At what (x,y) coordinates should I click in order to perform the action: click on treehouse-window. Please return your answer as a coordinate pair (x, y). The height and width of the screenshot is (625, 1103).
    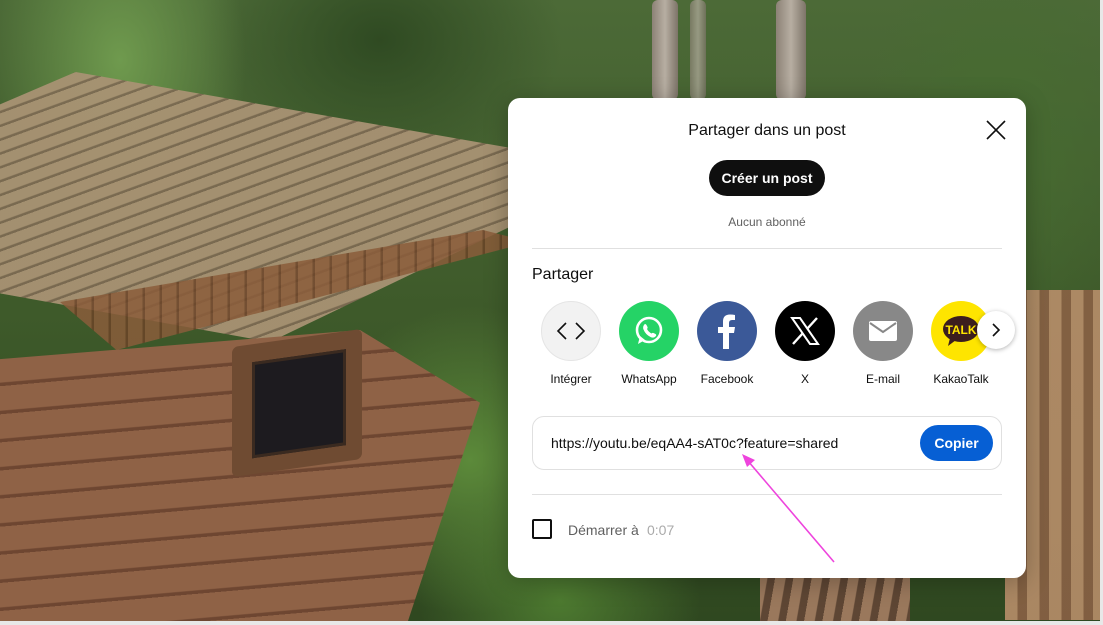
    Looking at the image, I should click on (297, 403).